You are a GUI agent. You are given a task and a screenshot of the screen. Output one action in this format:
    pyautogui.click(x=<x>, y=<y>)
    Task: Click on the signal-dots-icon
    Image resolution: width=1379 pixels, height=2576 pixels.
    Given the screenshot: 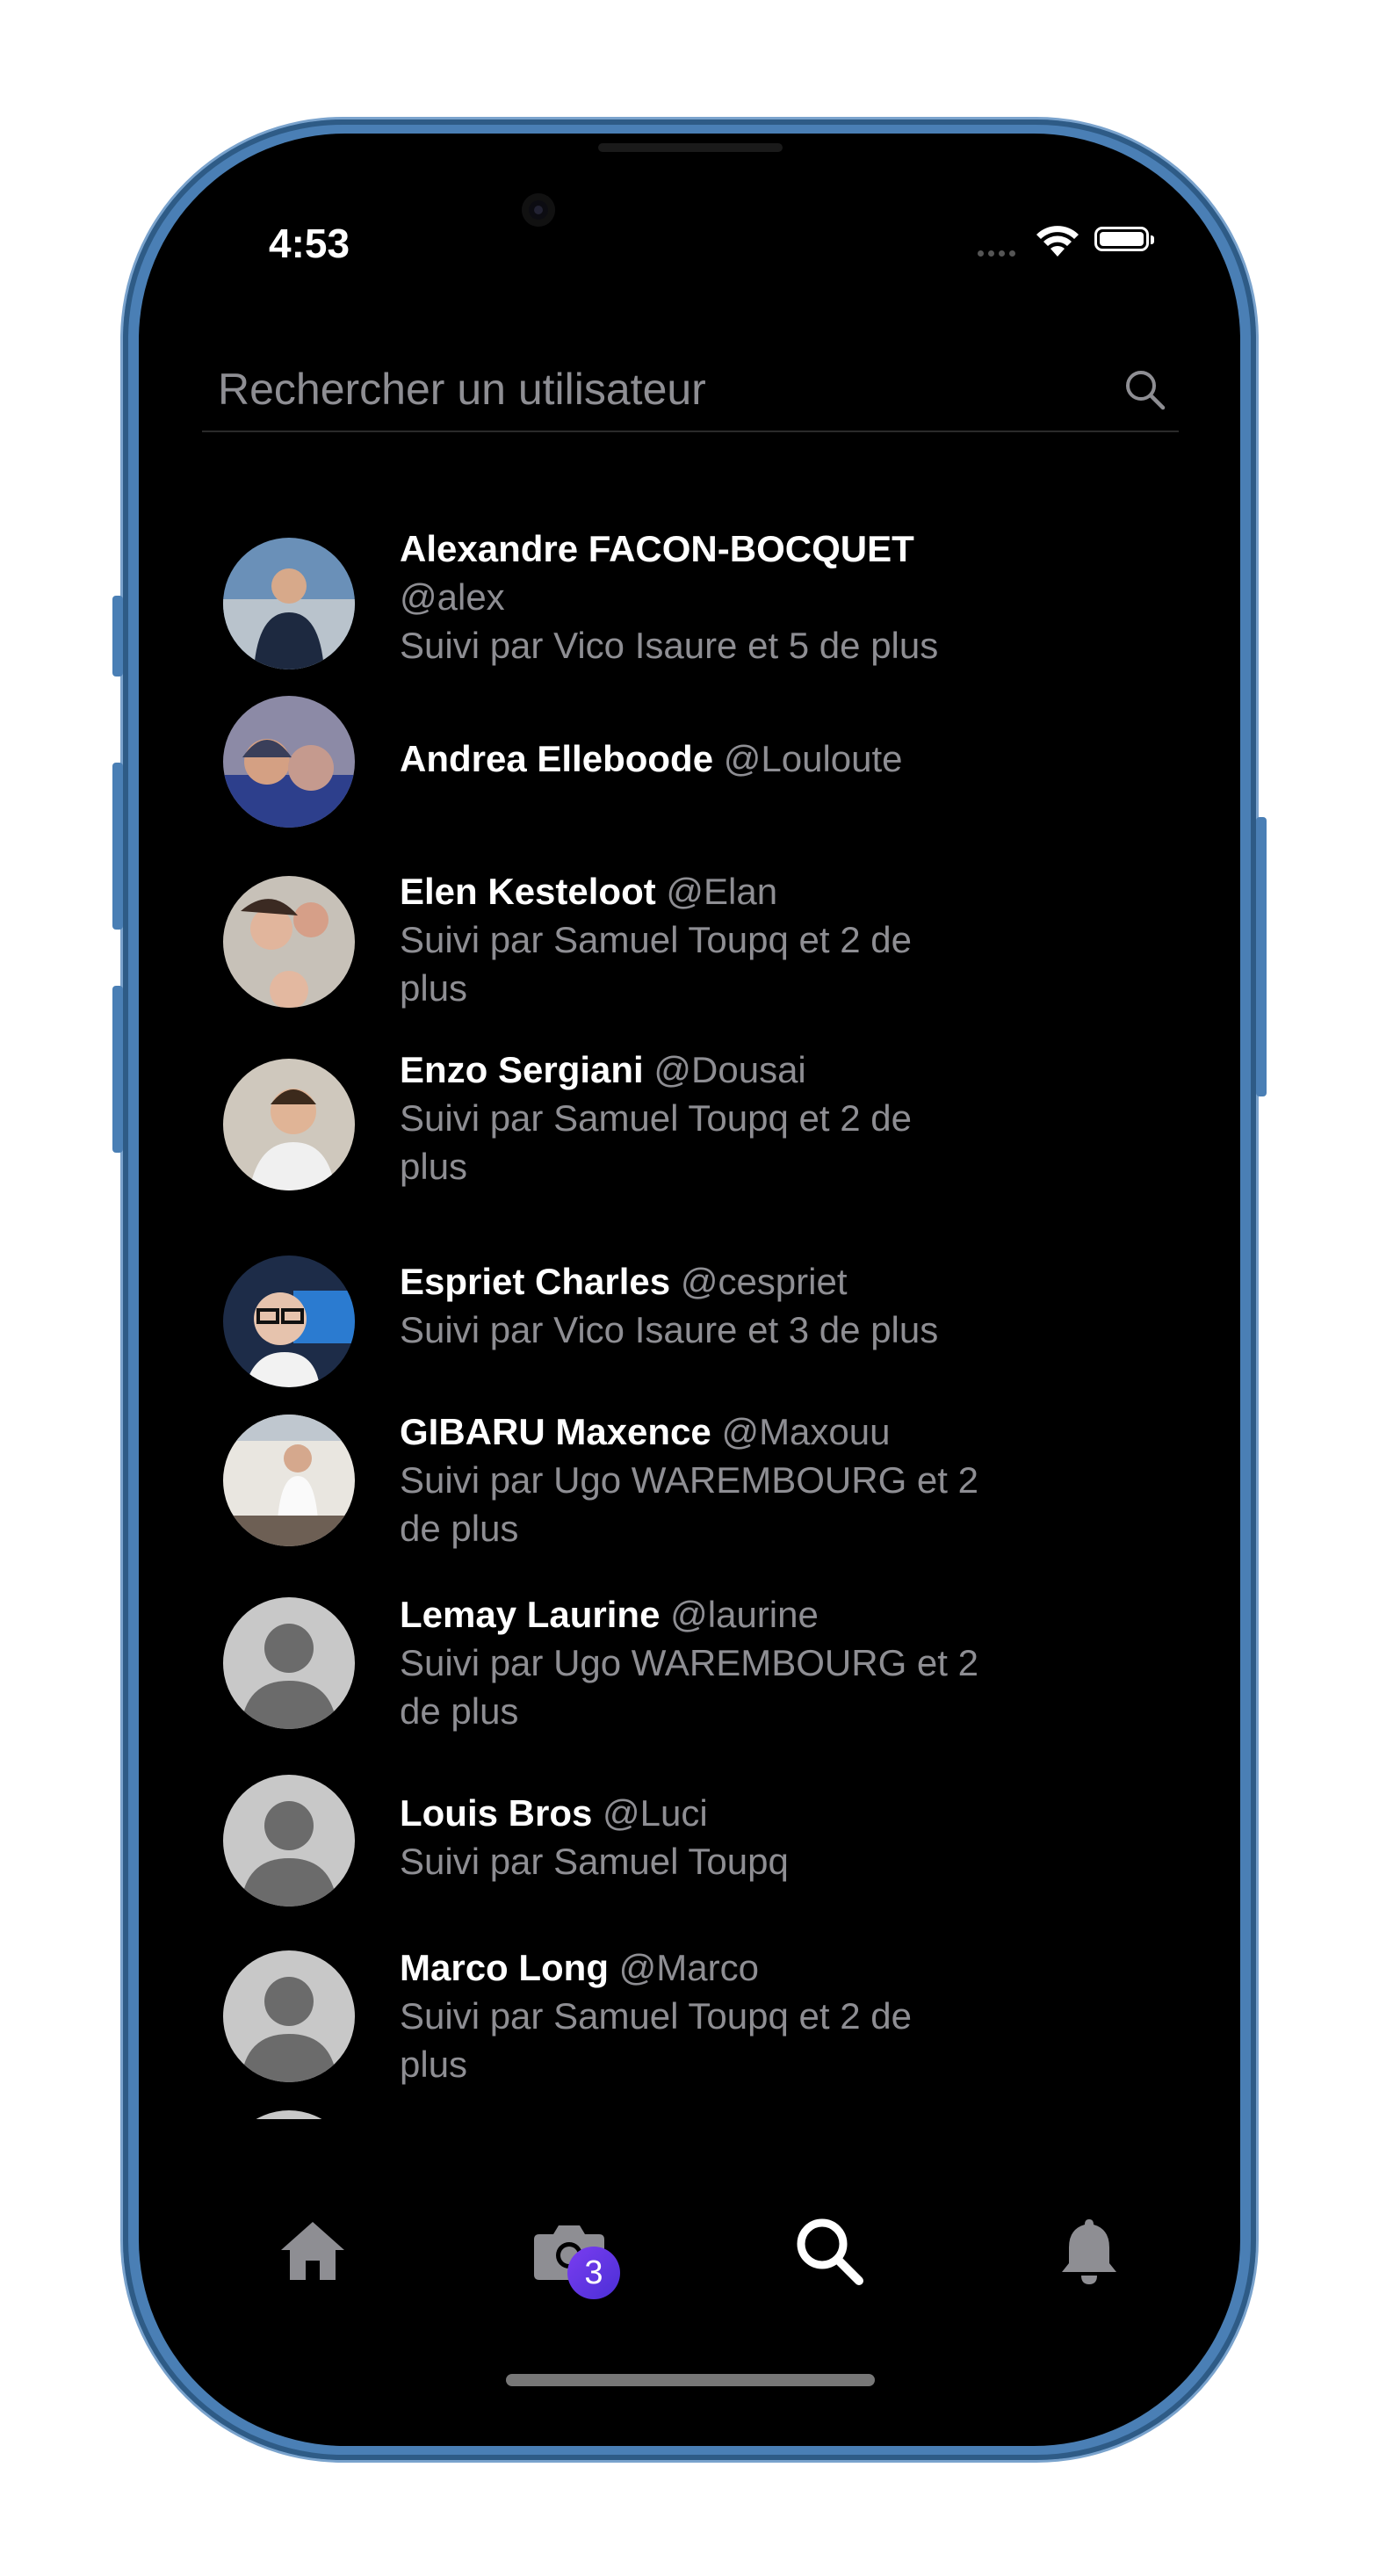 What is the action you would take?
    pyautogui.click(x=1002, y=251)
    